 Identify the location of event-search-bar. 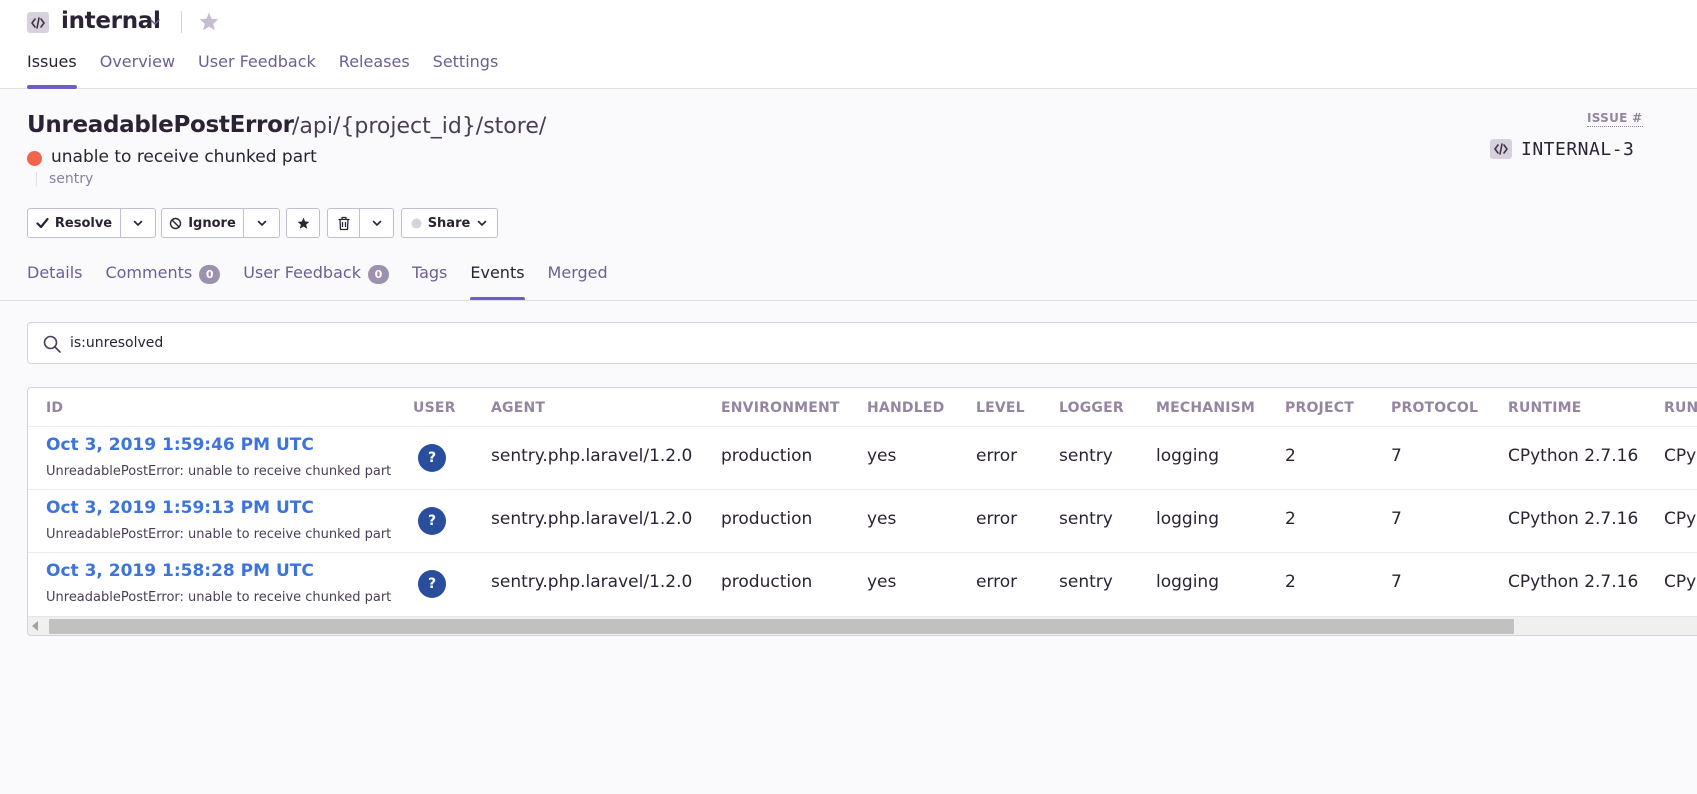
(862, 343).